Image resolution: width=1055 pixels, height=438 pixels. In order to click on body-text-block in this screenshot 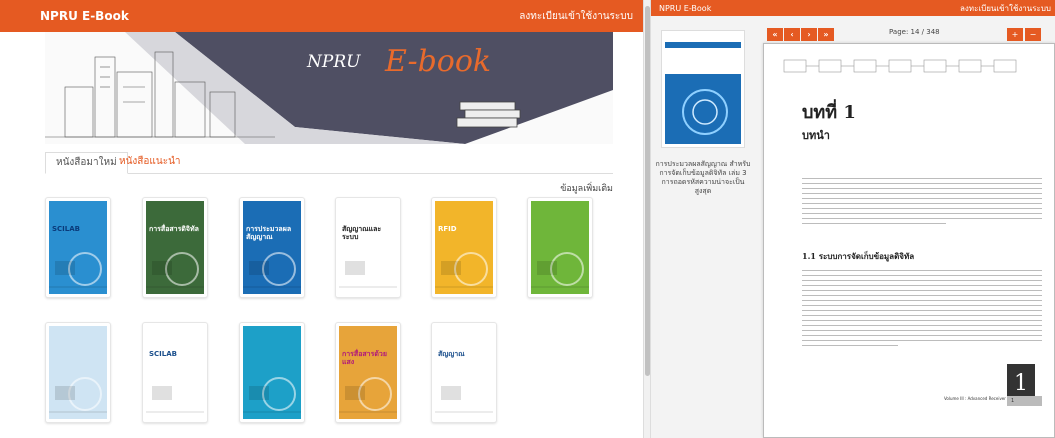, I will do `click(922, 203)`.